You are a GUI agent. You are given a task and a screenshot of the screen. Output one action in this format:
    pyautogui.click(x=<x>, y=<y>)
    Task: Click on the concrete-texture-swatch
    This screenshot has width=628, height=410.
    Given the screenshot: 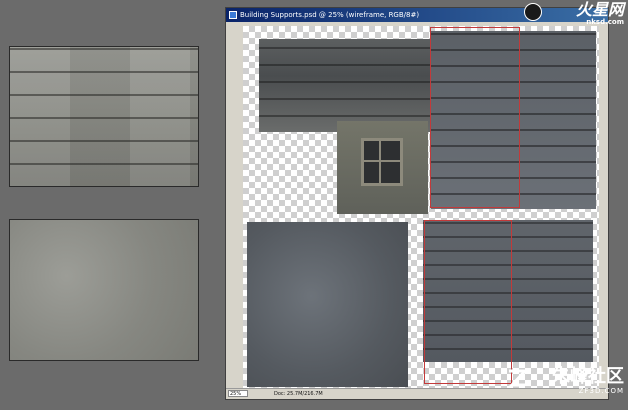 What is the action you would take?
    pyautogui.click(x=104, y=290)
    